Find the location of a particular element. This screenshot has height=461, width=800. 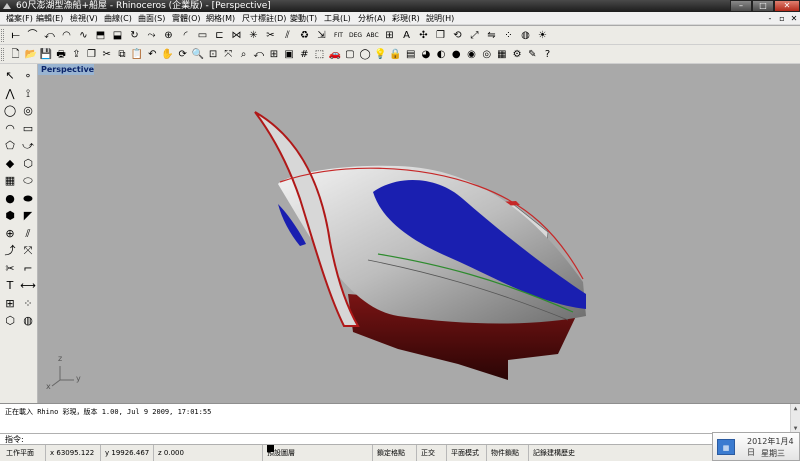

lock-icon: 🔒 is located at coordinates (395, 54).